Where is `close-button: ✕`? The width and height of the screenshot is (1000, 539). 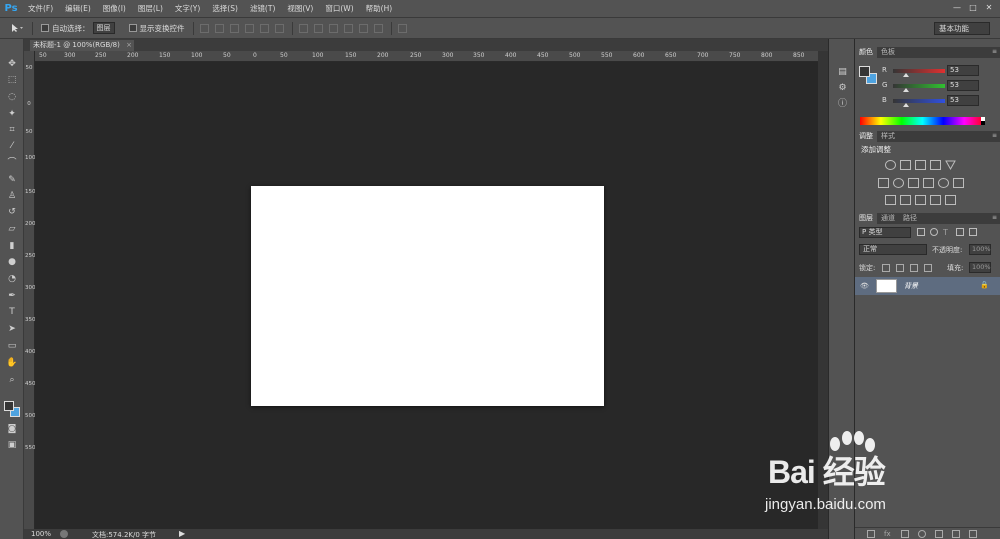 close-button: ✕ is located at coordinates (989, 8).